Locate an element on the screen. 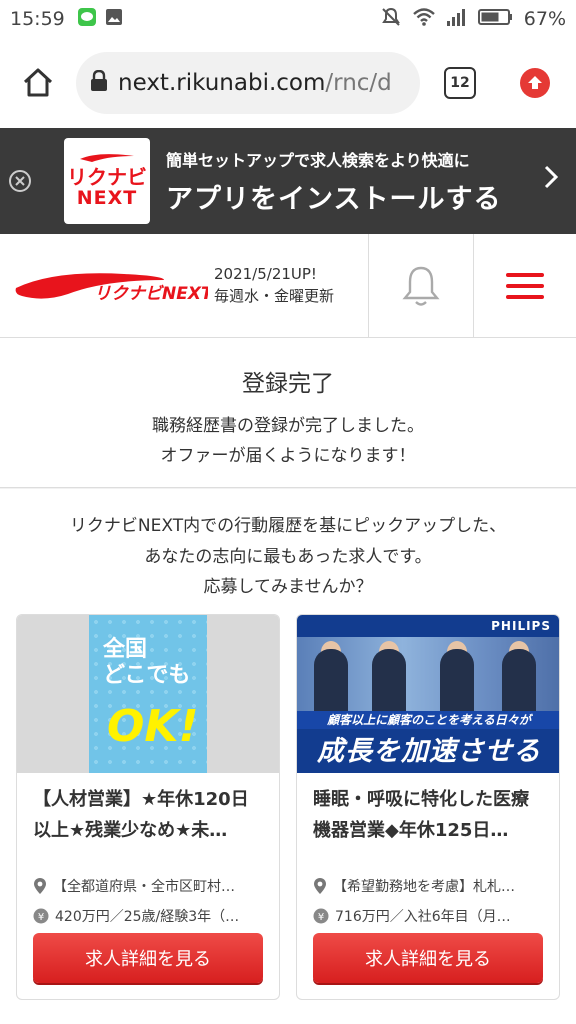 This screenshot has width=576, height=1024. tab-switcher-button: 12 is located at coordinates (460, 83).